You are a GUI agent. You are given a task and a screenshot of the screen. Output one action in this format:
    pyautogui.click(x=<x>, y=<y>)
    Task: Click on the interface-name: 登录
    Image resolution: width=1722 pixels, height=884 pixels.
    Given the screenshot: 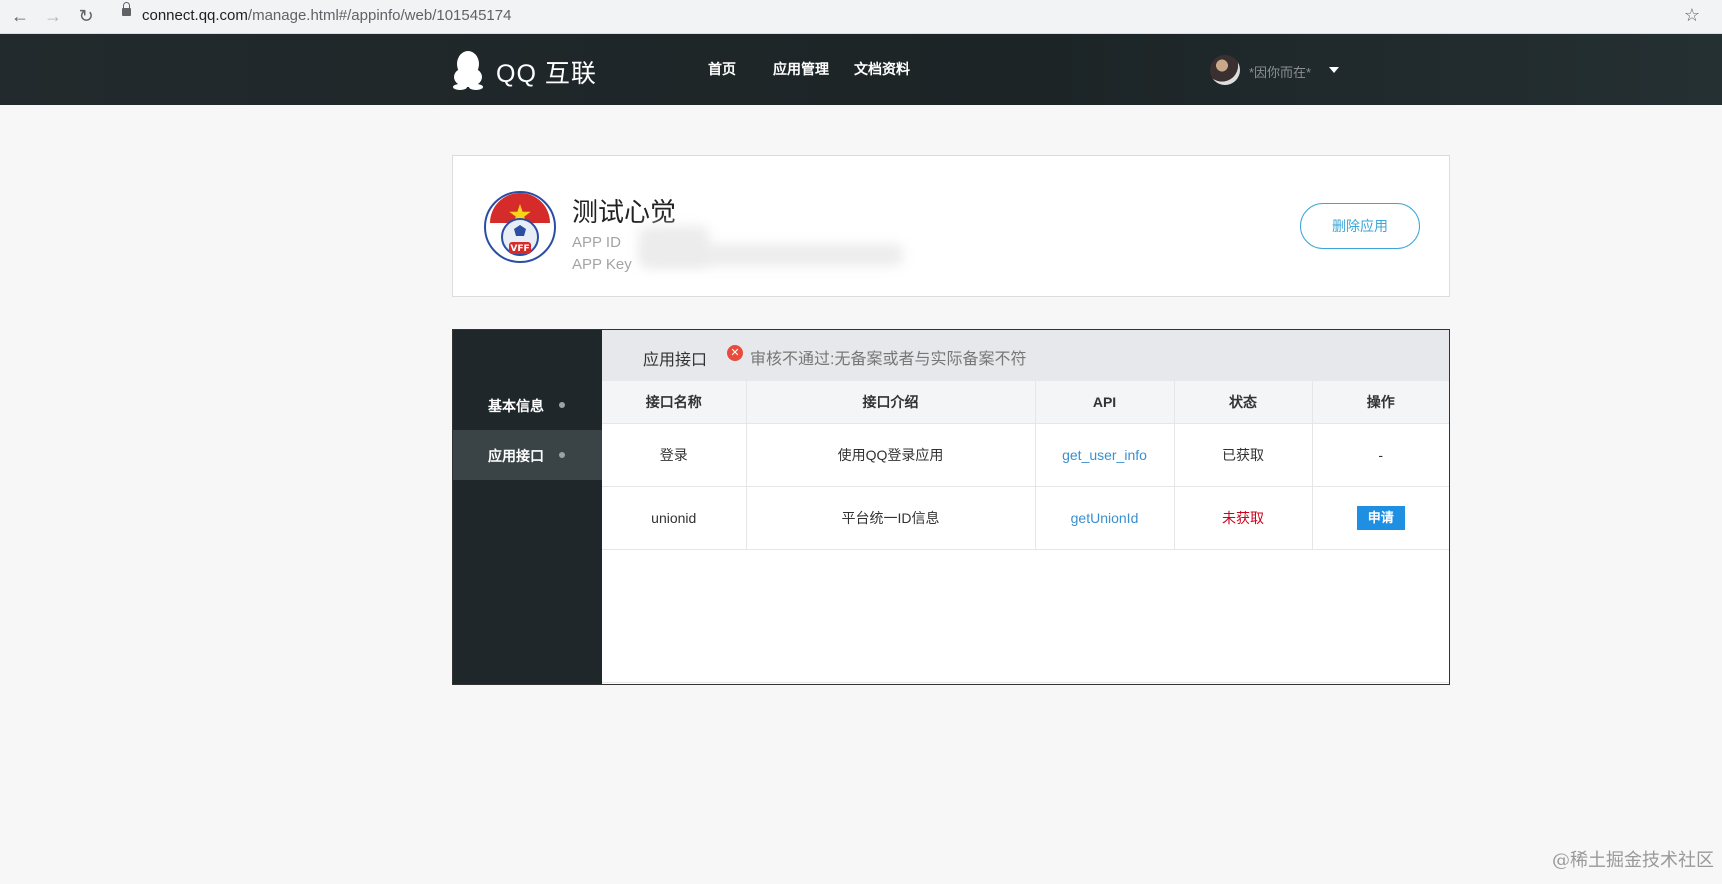 What is the action you would take?
    pyautogui.click(x=674, y=455)
    